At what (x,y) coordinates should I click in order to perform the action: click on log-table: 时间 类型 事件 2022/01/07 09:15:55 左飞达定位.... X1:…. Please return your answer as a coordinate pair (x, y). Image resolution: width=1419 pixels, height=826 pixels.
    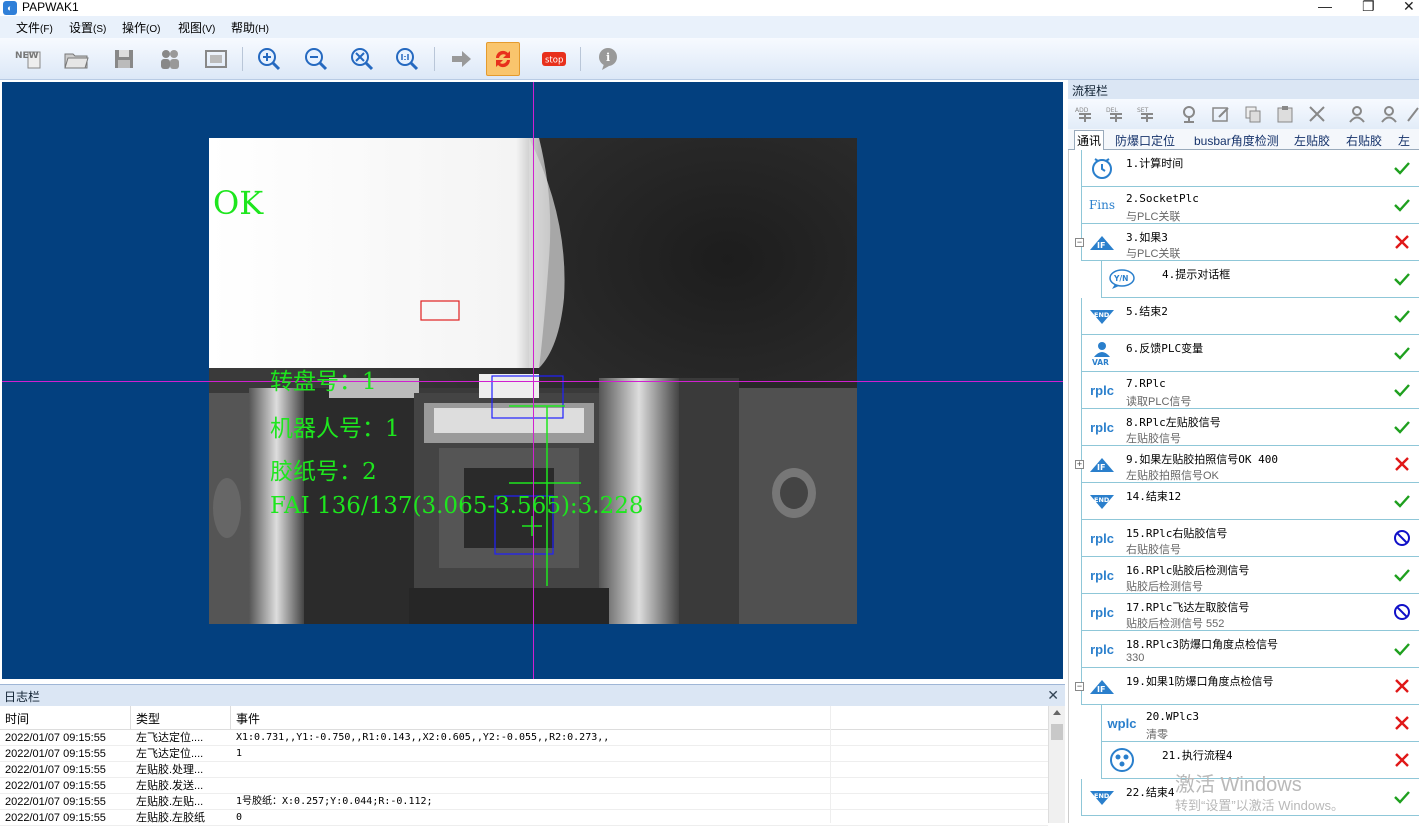
    Looking at the image, I should click on (524, 766).